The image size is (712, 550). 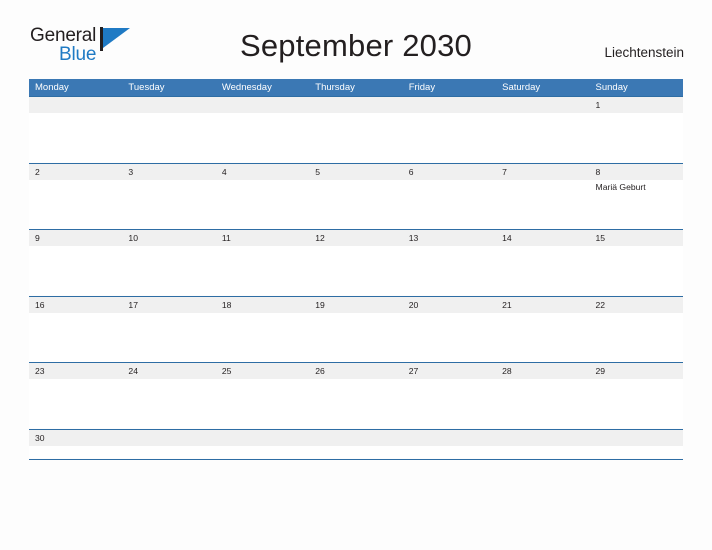 I want to click on calendar-bottom-rule, so click(x=356, y=459).